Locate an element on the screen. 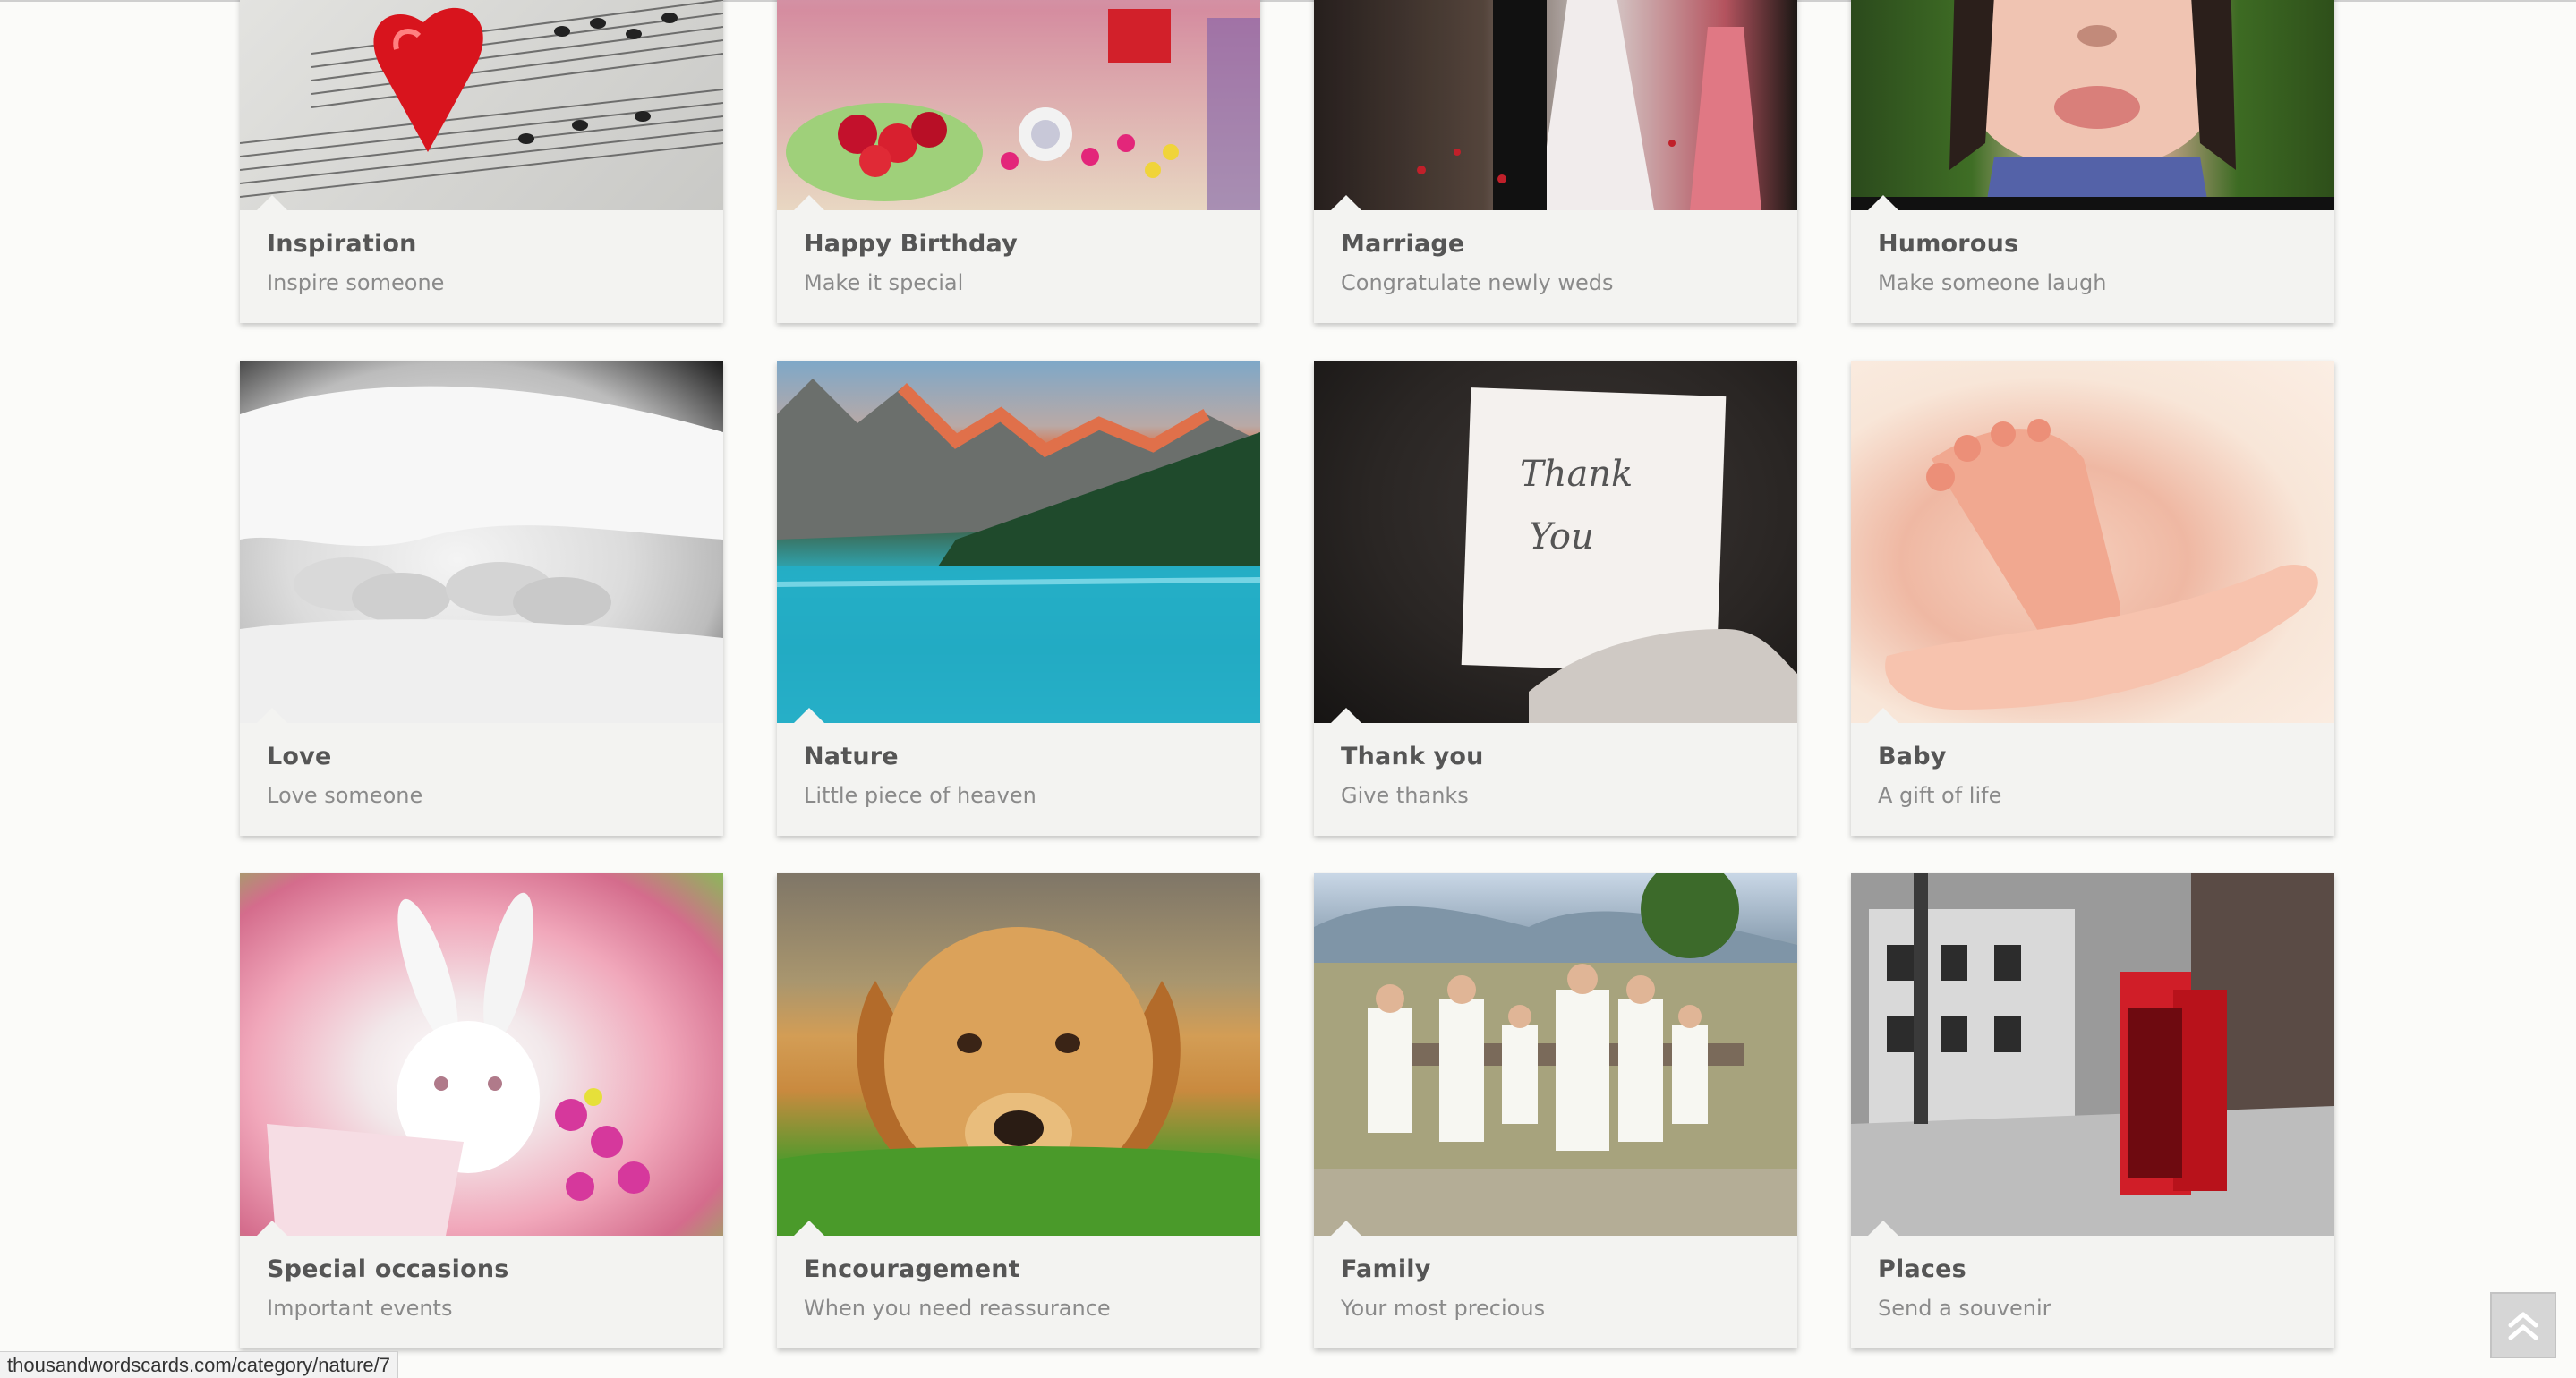 Image resolution: width=2576 pixels, height=1378 pixels. category-card-places: Places Send a souvenir is located at coordinates (2092, 1111).